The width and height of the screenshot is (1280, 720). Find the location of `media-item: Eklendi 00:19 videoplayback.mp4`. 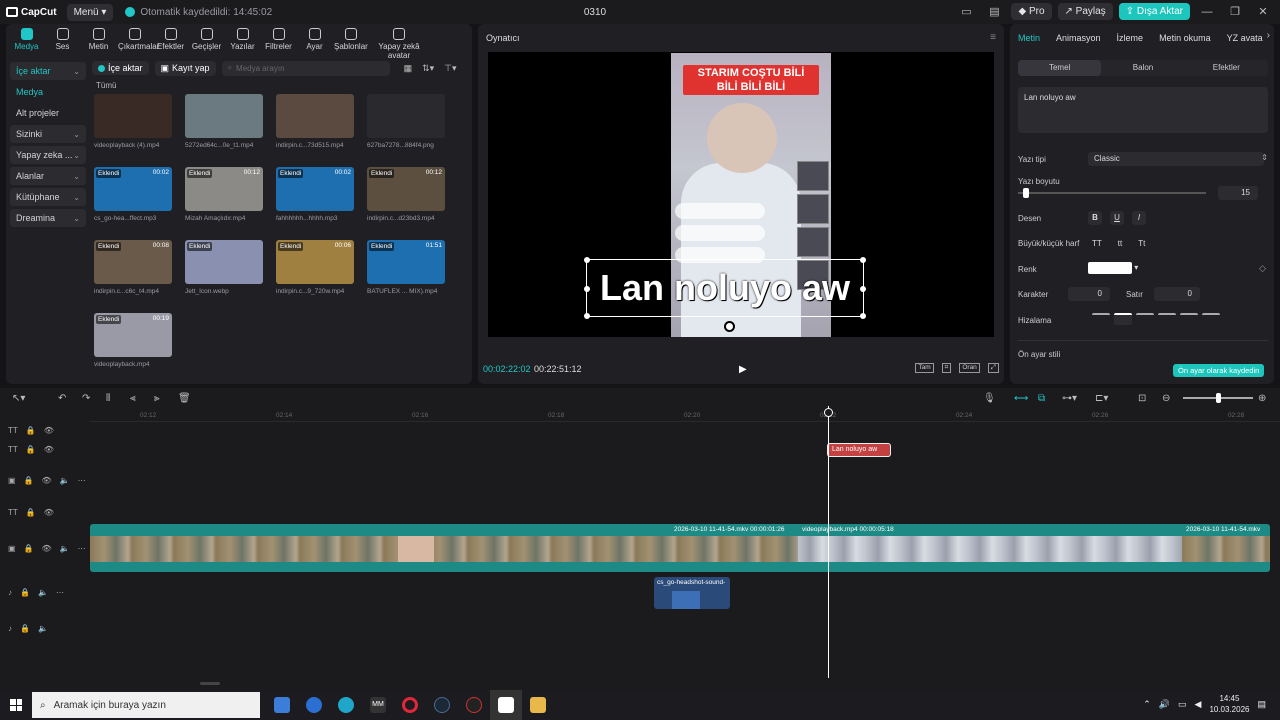

media-item: Eklendi 00:19 videoplayback.mp4 is located at coordinates (134, 340).